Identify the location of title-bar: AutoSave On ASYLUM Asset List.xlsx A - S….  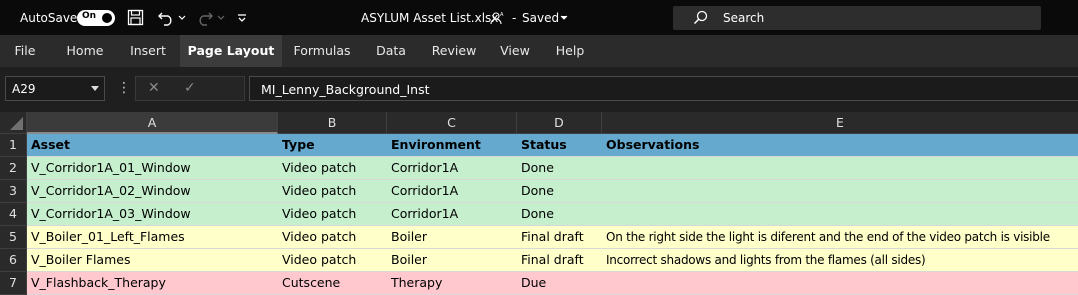
(539, 17).